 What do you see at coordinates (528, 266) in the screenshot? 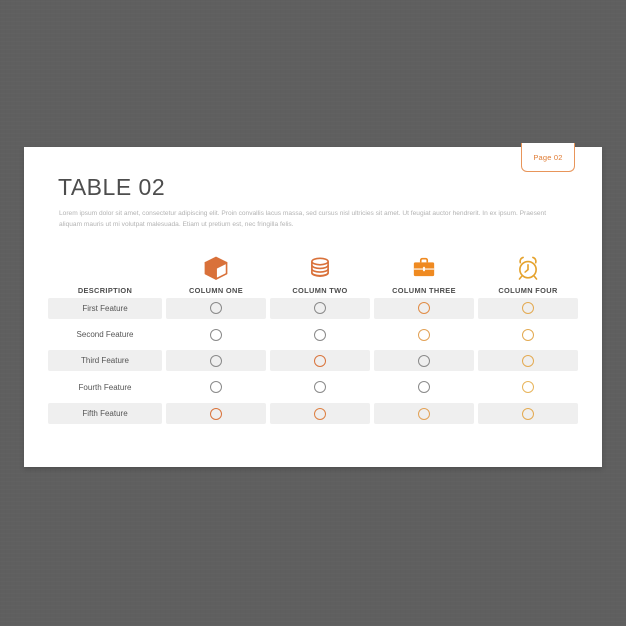
I see `alarm-clock-icon` at bounding box center [528, 266].